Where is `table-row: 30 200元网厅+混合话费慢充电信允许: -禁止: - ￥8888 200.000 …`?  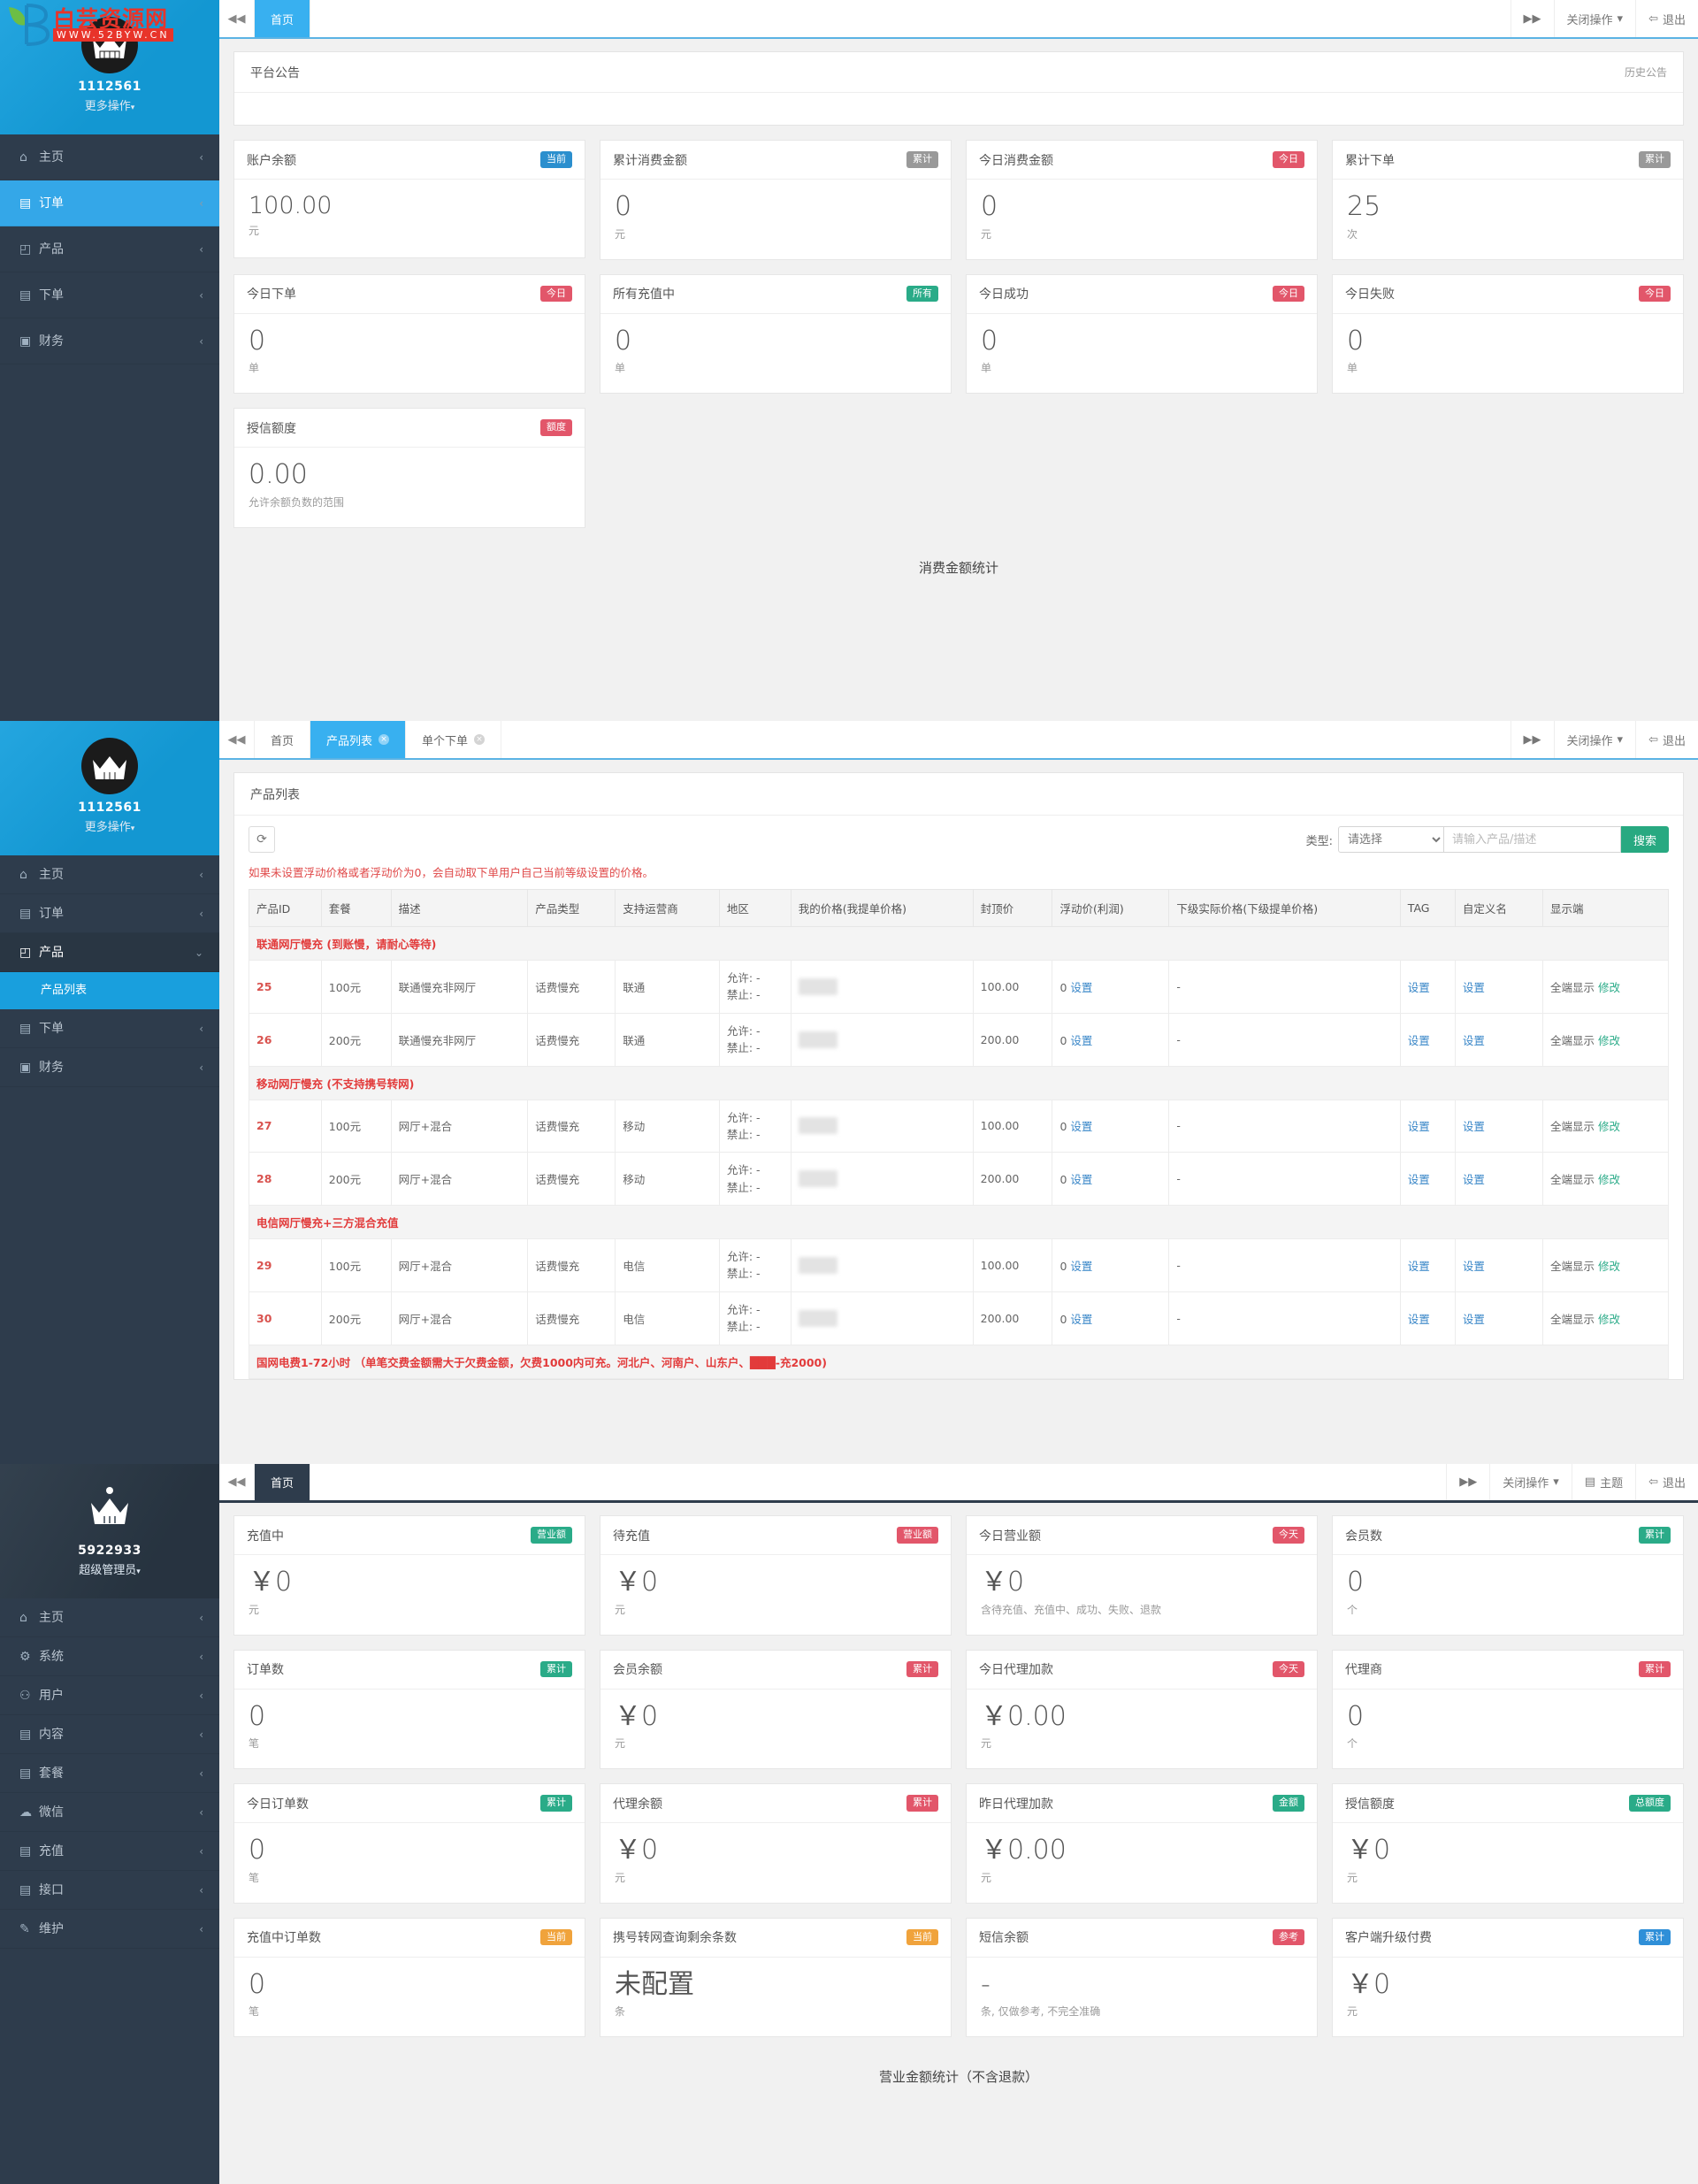
table-row: 30 200元网厅+混合话费慢充电信允许: -禁止: - ￥8888 200.000 … is located at coordinates (959, 1318).